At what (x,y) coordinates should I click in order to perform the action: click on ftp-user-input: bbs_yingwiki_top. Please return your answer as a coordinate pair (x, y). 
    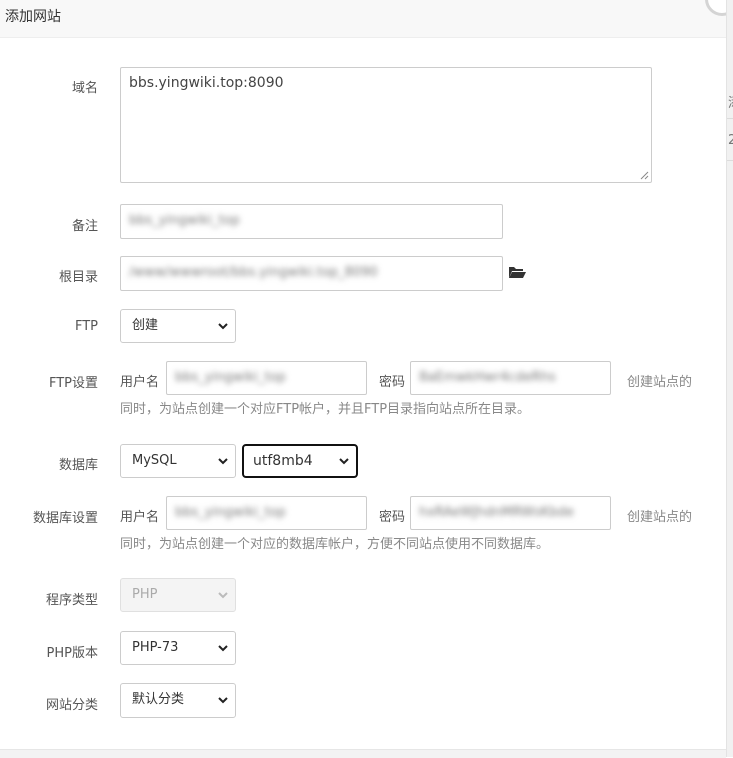
    Looking at the image, I should click on (266, 378).